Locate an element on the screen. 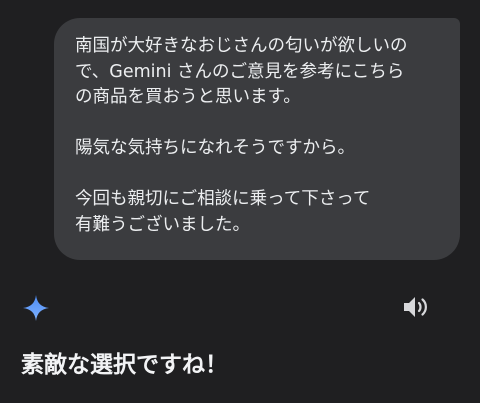 This screenshot has width=480, height=403. read-aloud-button is located at coordinates (416, 307).